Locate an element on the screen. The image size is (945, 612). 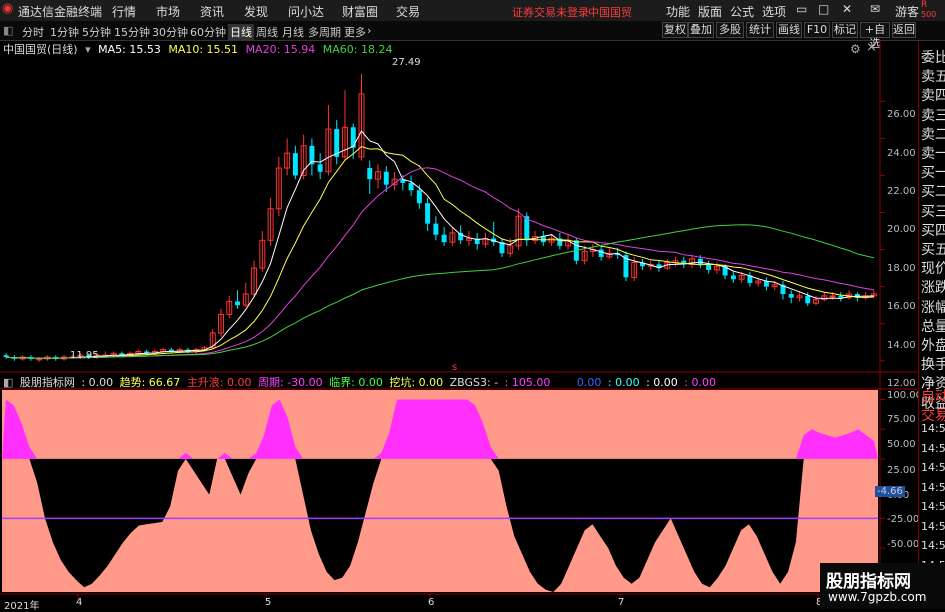
side-panel-item: 卖一 is located at coordinates (933, 154).